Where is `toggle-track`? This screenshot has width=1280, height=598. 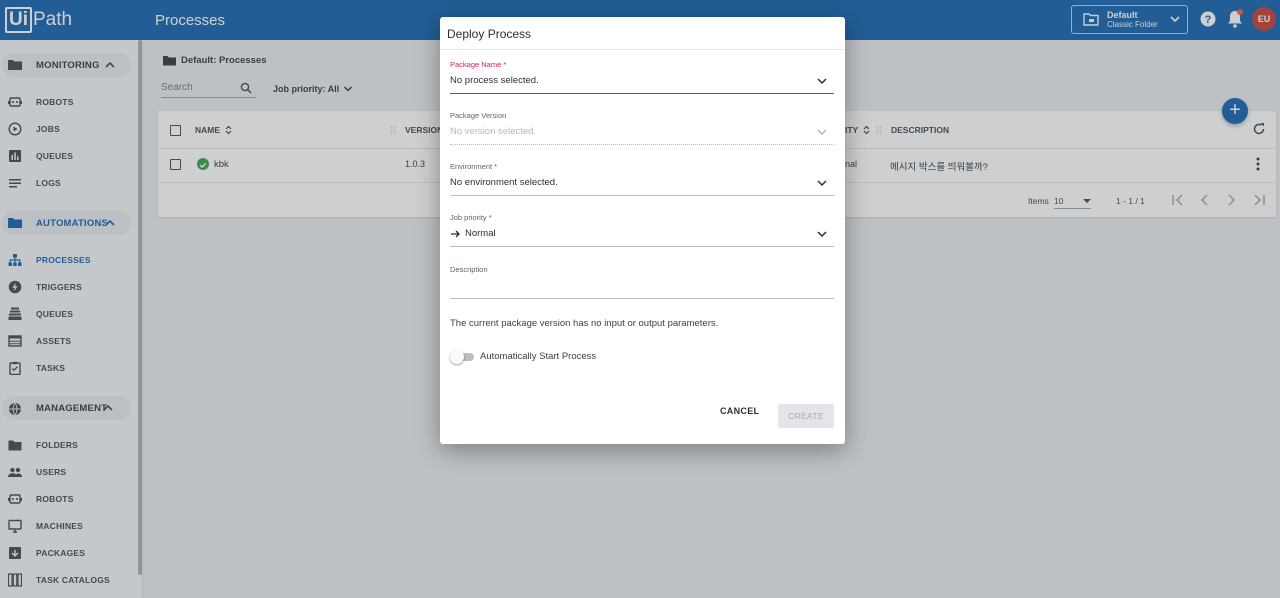 toggle-track is located at coordinates (462, 356).